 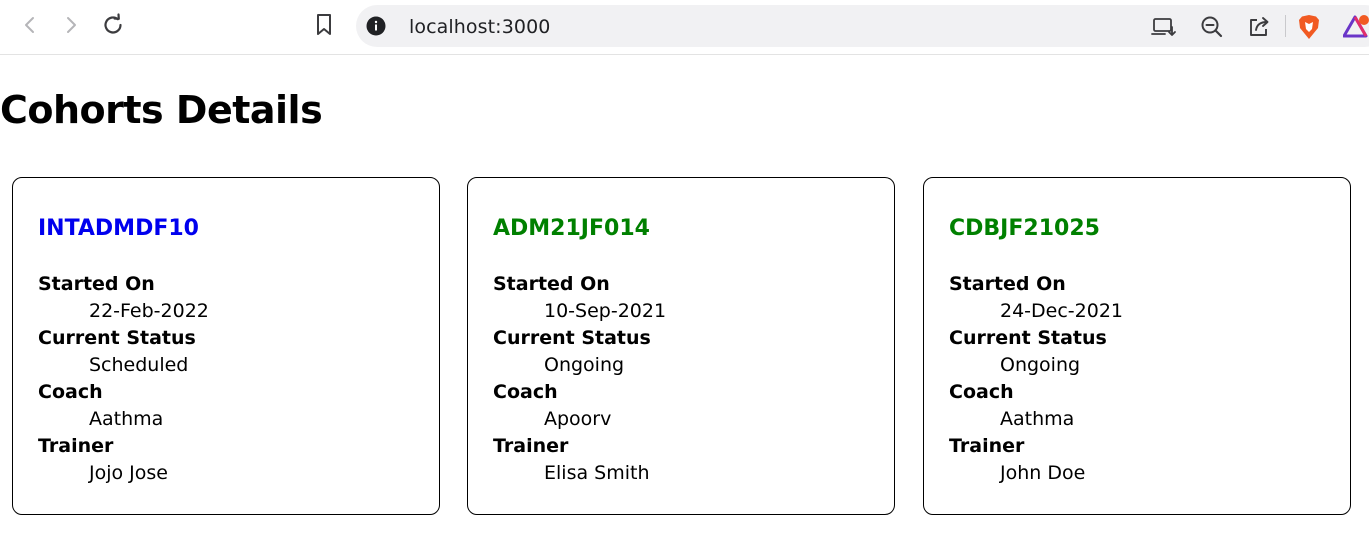 I want to click on back-arrow-icon, so click(x=30, y=25).